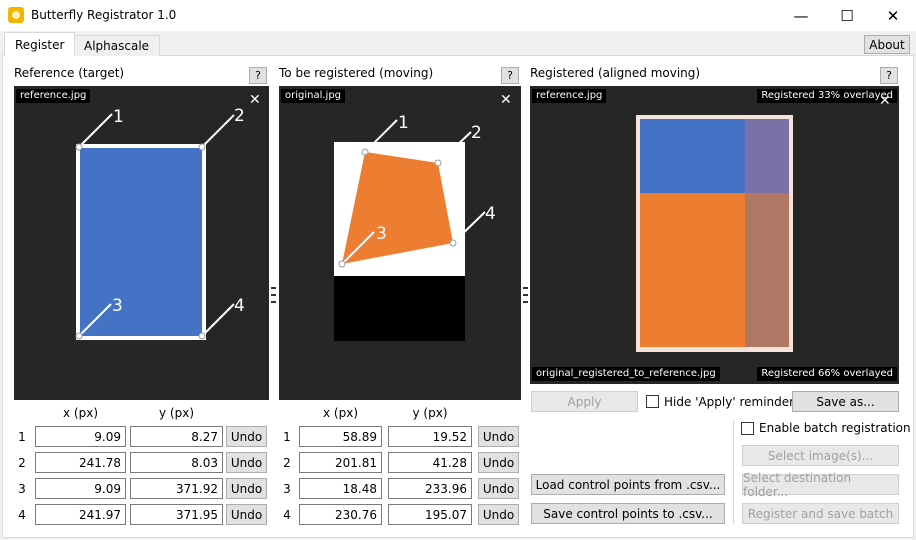 Image resolution: width=916 pixels, height=540 pixels. I want to click on apply-button: Apply, so click(584, 401).